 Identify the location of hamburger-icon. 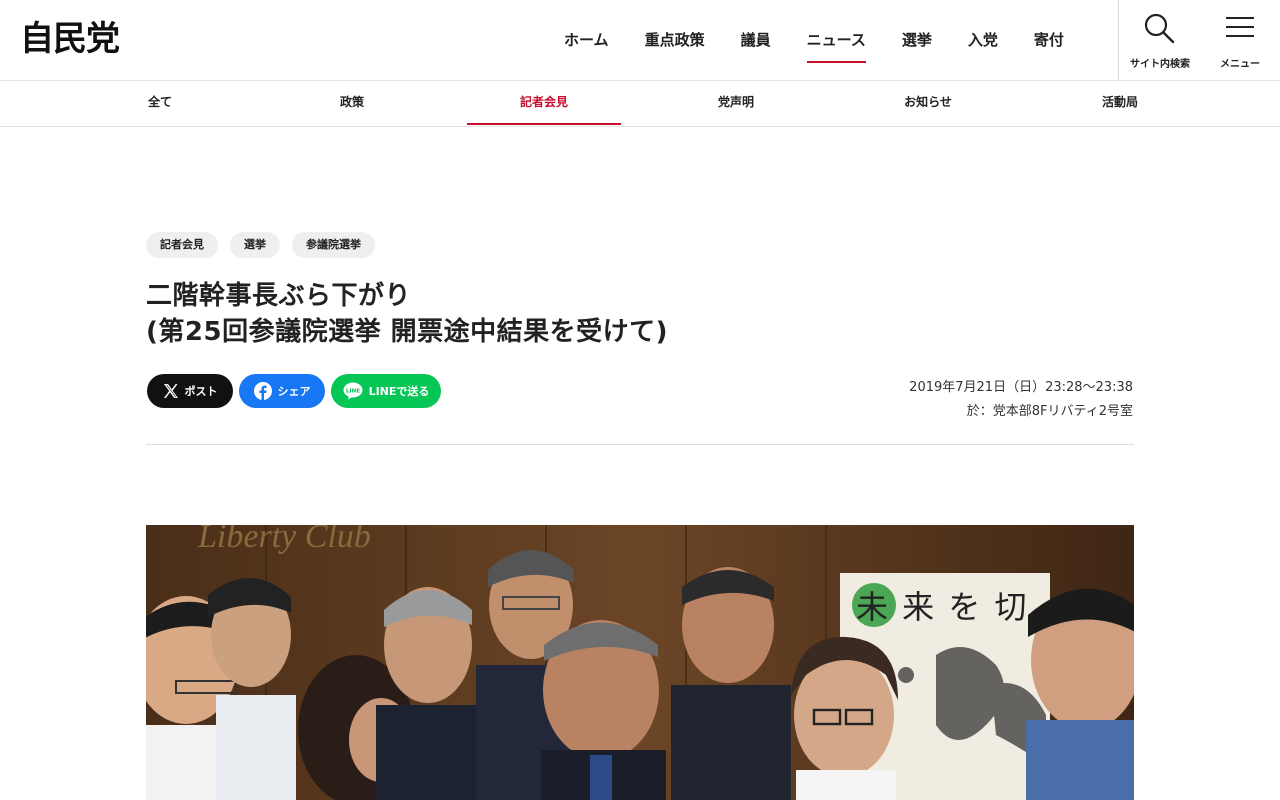
(1240, 27).